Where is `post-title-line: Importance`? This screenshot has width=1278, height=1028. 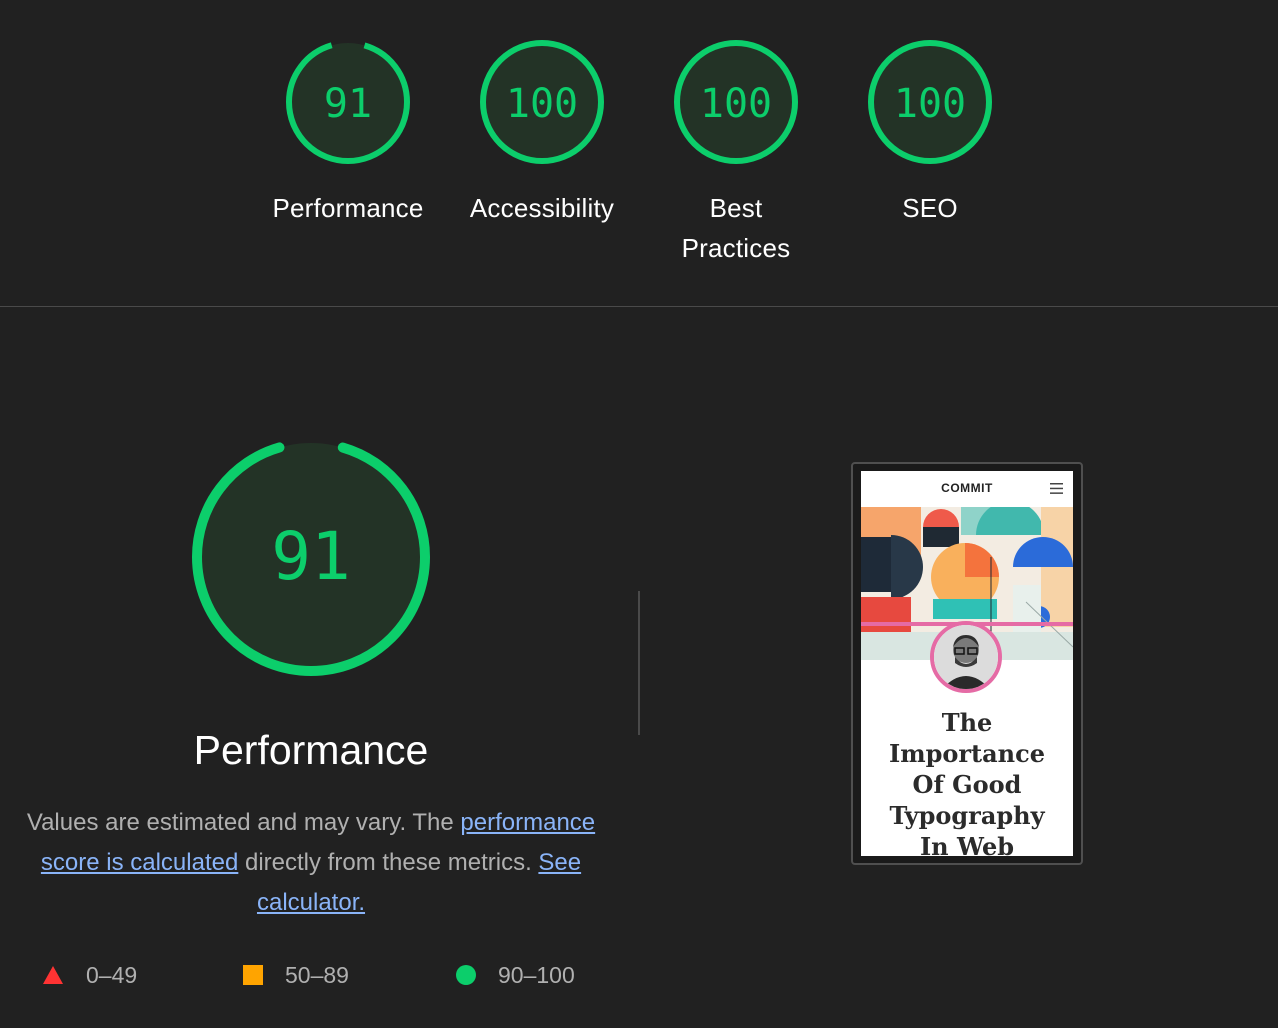 post-title-line: Importance is located at coordinates (967, 753).